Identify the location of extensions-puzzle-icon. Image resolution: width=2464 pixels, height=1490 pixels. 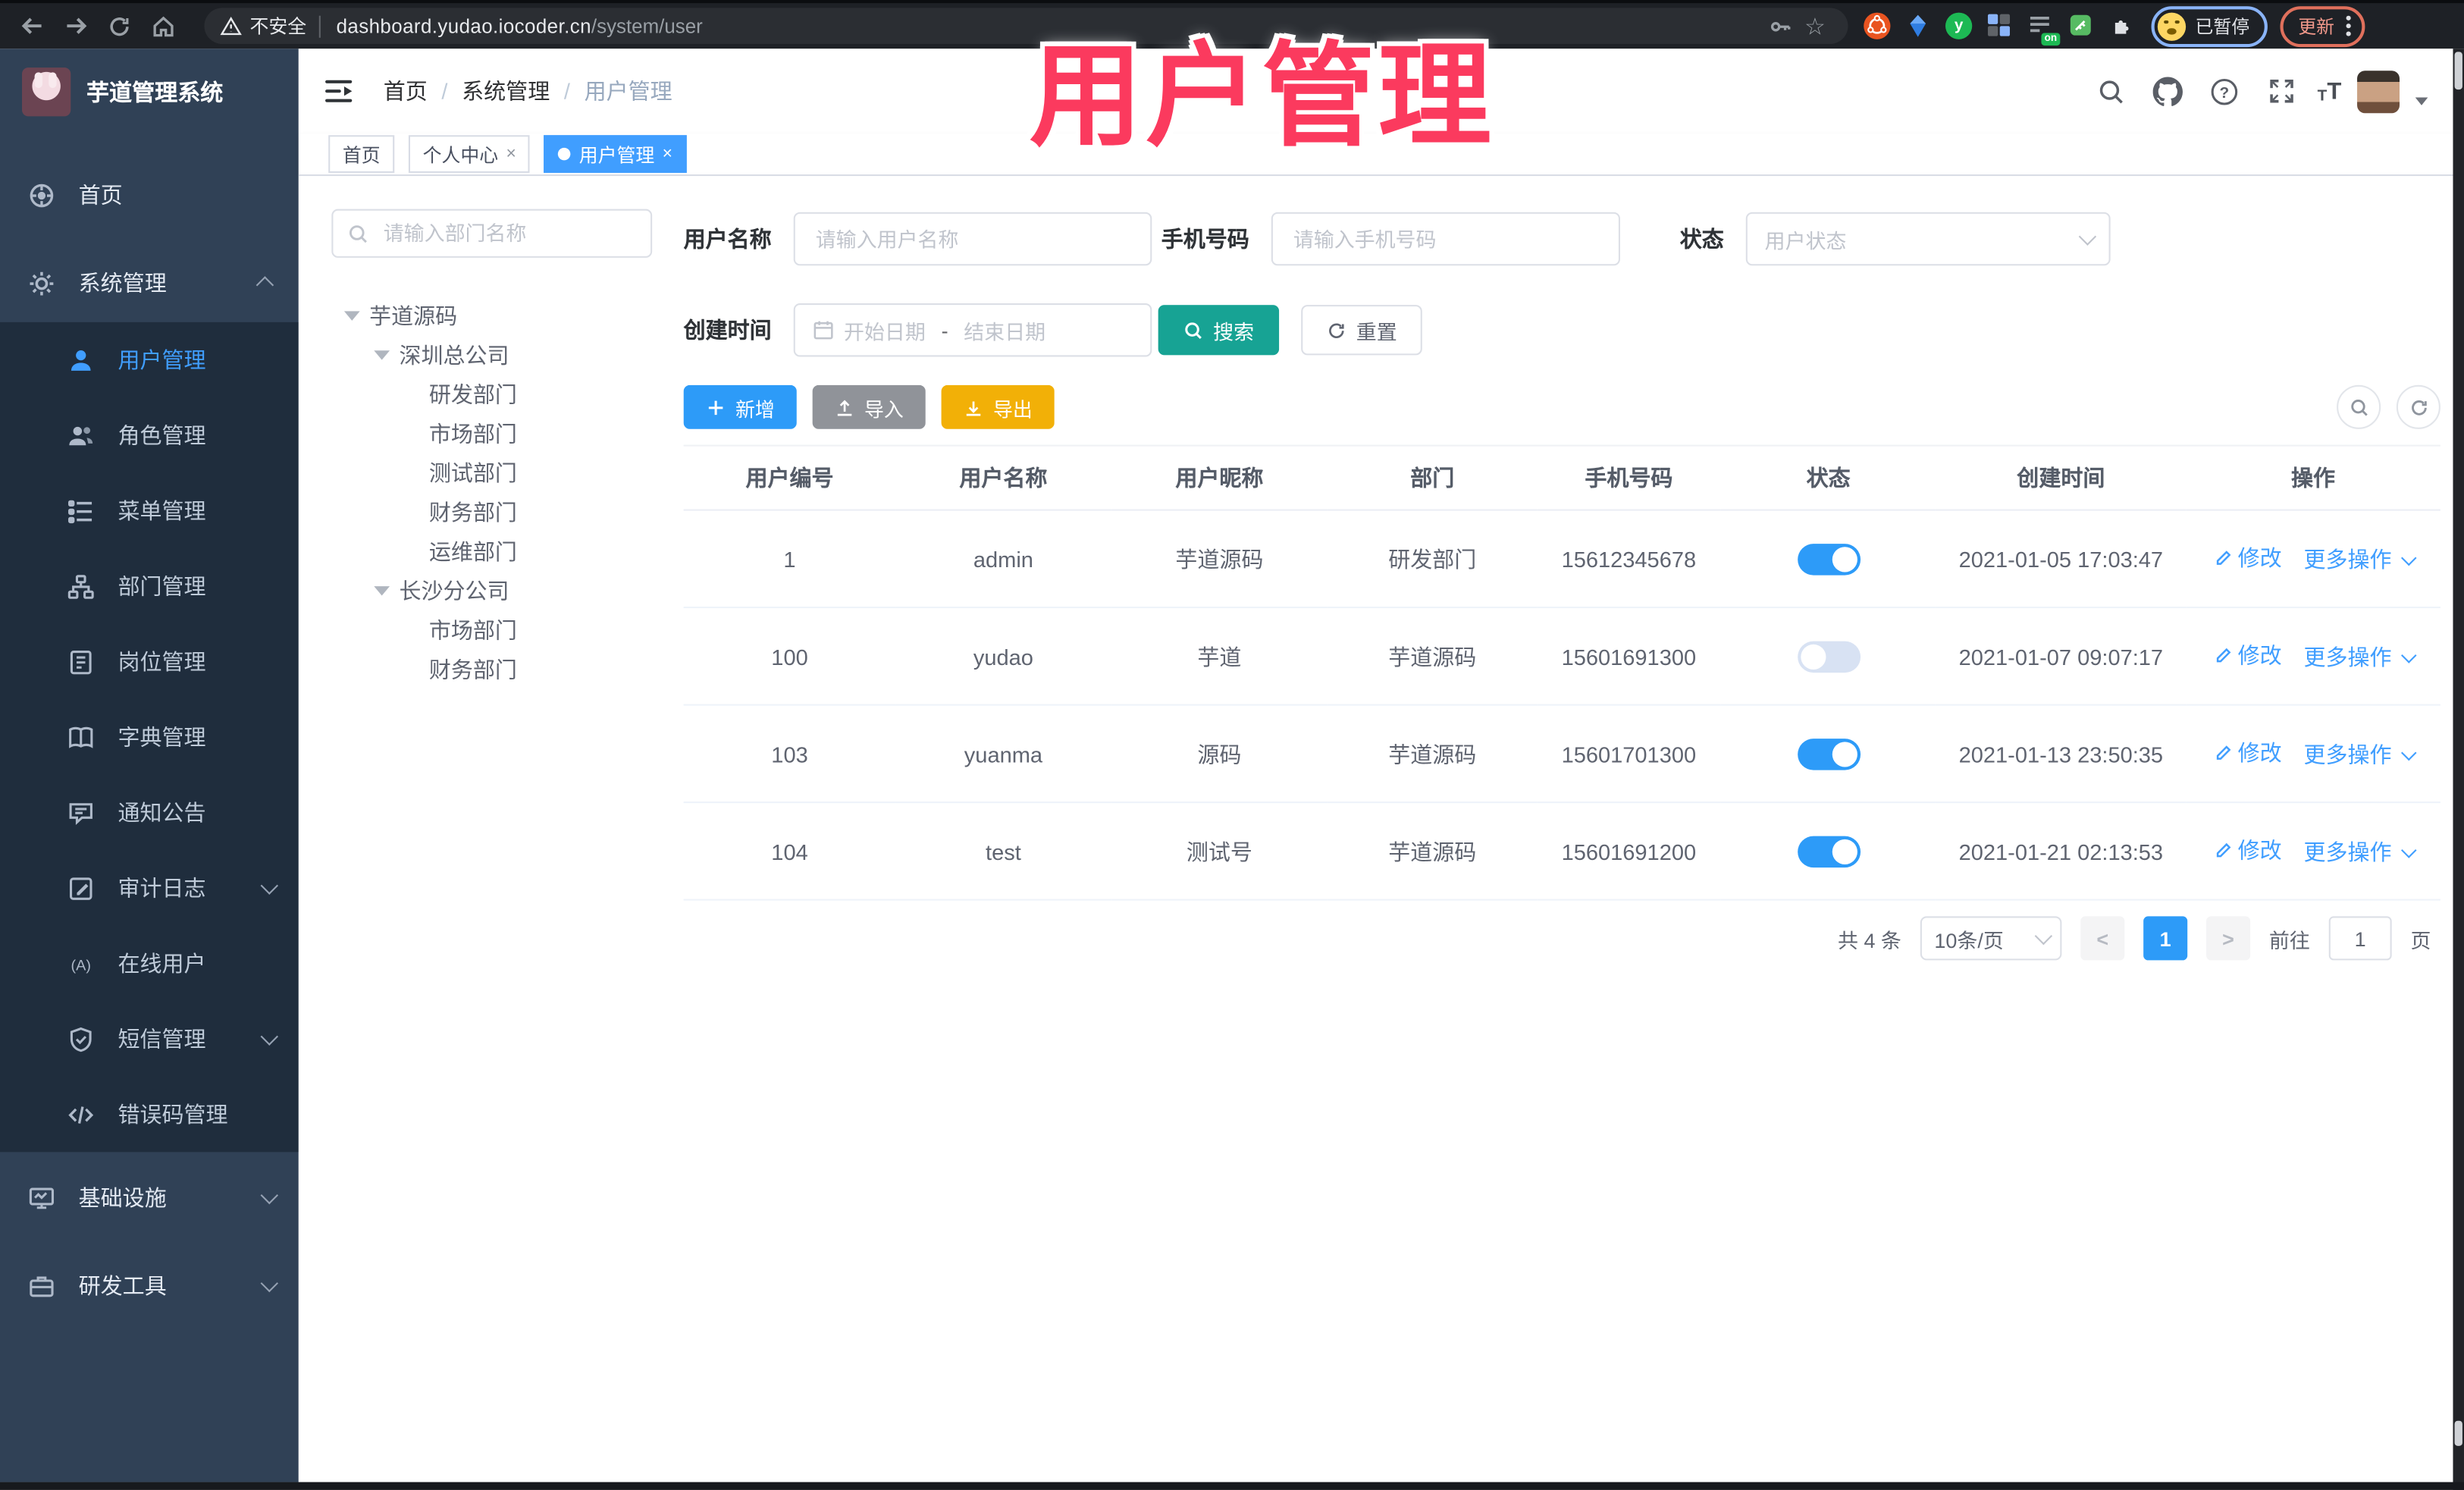
(2123, 26).